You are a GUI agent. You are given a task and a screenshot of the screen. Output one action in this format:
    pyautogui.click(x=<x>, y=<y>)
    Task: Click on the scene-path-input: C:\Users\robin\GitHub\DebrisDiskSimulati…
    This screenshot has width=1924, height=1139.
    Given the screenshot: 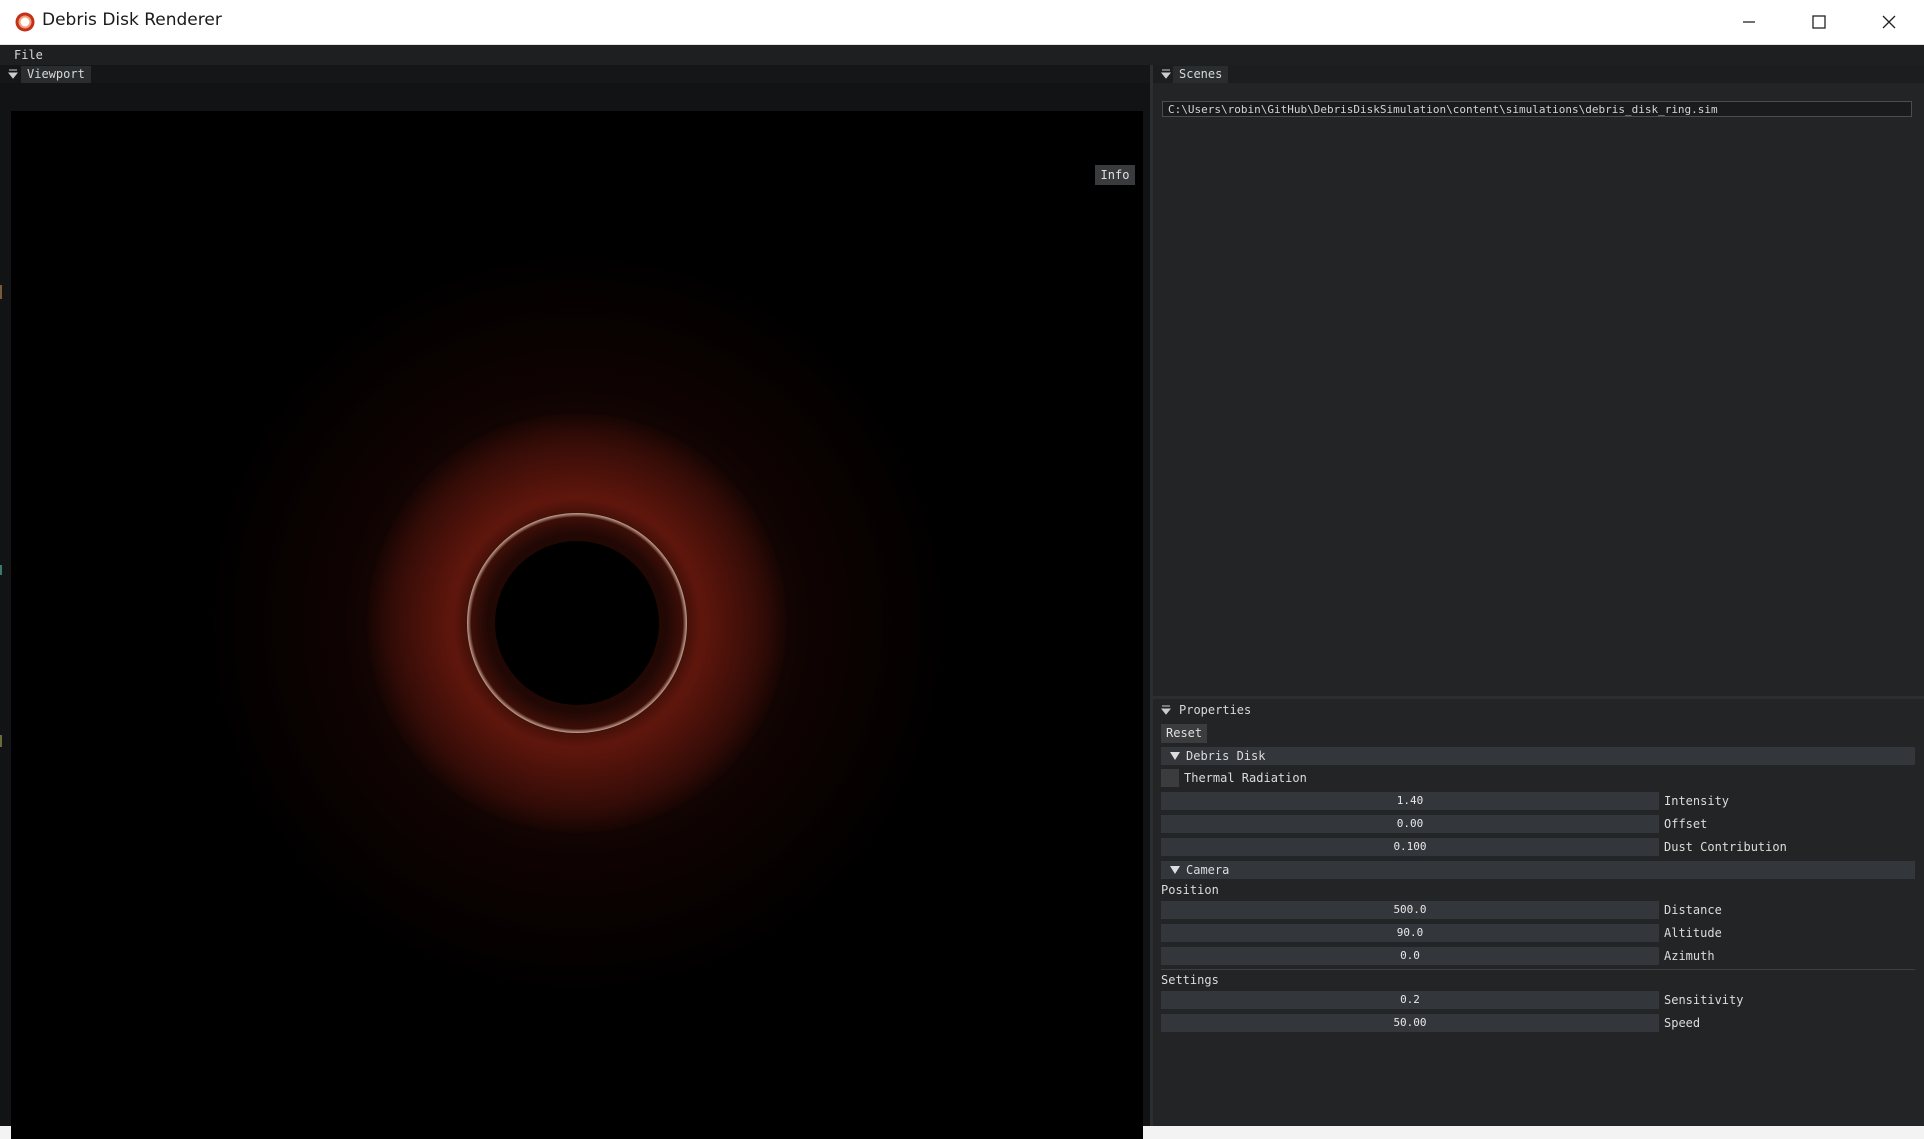 What is the action you would take?
    pyautogui.click(x=1537, y=109)
    